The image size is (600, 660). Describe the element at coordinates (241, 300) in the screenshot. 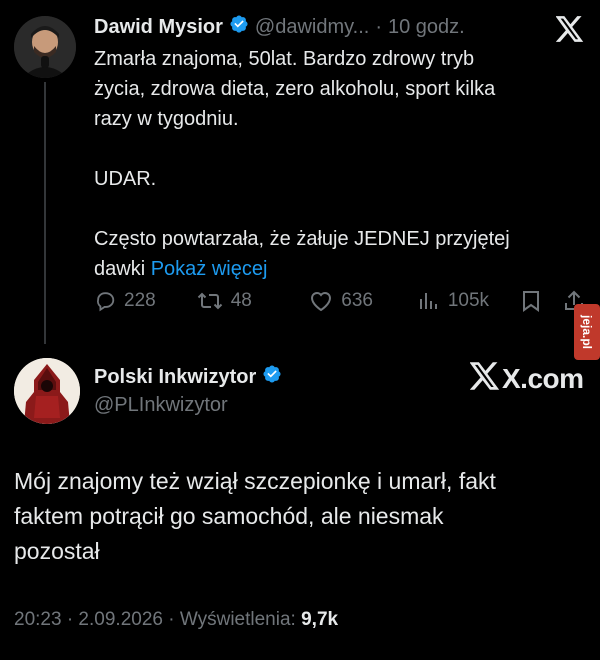

I see `retweet-count: 48` at that location.